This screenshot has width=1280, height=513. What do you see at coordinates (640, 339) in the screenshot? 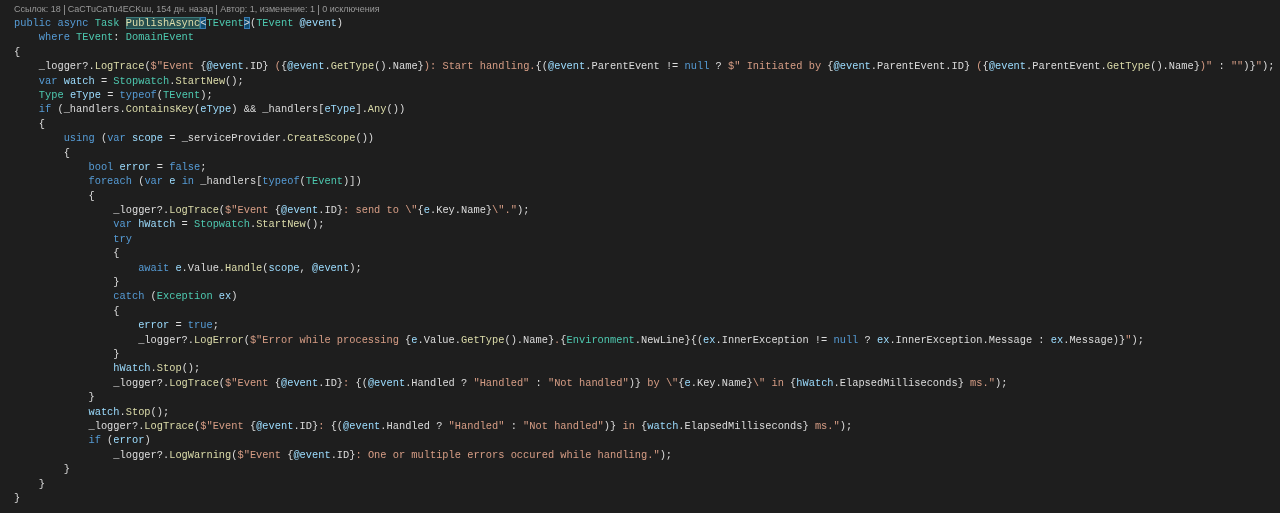
I see `code-line: _logger?.LogError($"Error while processing {e.Value.GetType().Name}.{Environment.NewLine}{(ex.InnerException != null ? ex.InnerException.Message : ex.Message)}");` at bounding box center [640, 339].